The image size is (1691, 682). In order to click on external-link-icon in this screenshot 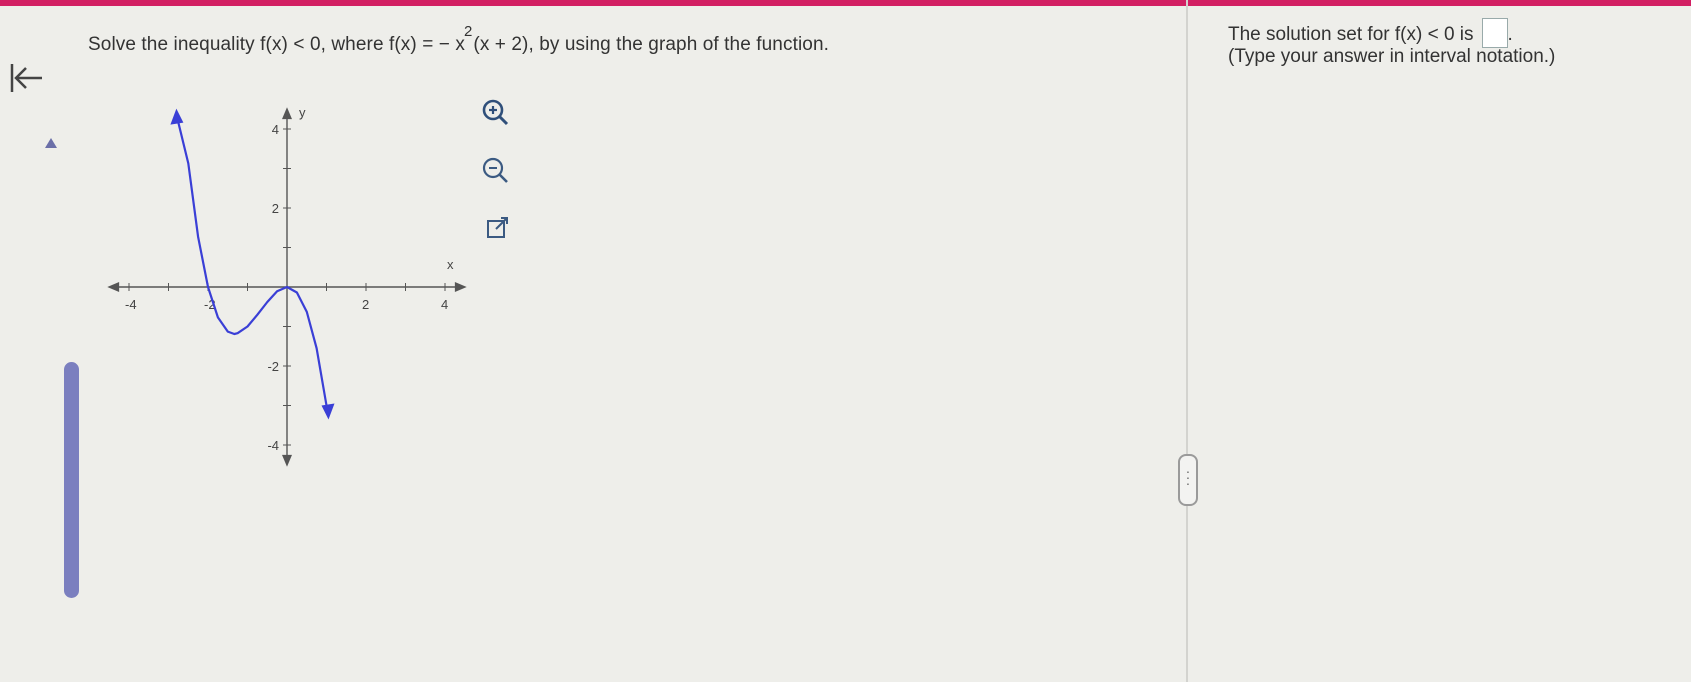, I will do `click(499, 228)`.